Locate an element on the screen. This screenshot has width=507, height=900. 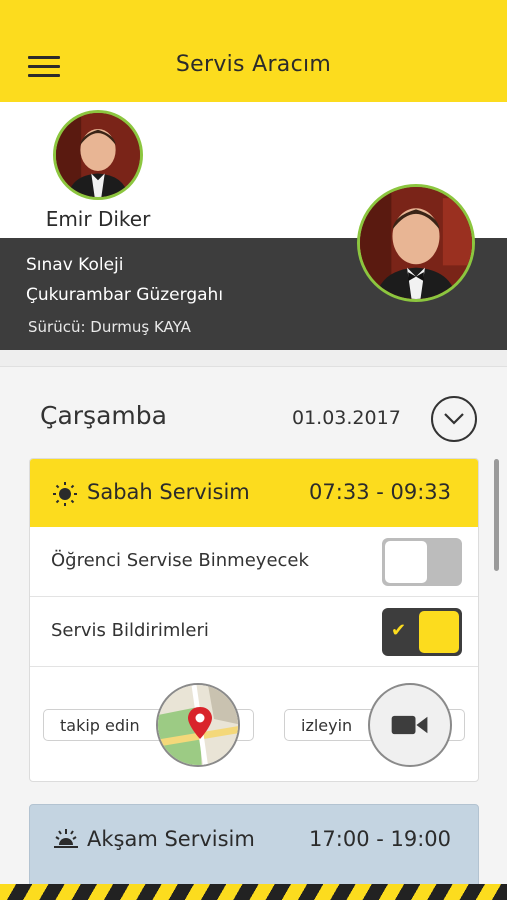
evening-service-time: 17:00 - 19:00 is located at coordinates (380, 839).